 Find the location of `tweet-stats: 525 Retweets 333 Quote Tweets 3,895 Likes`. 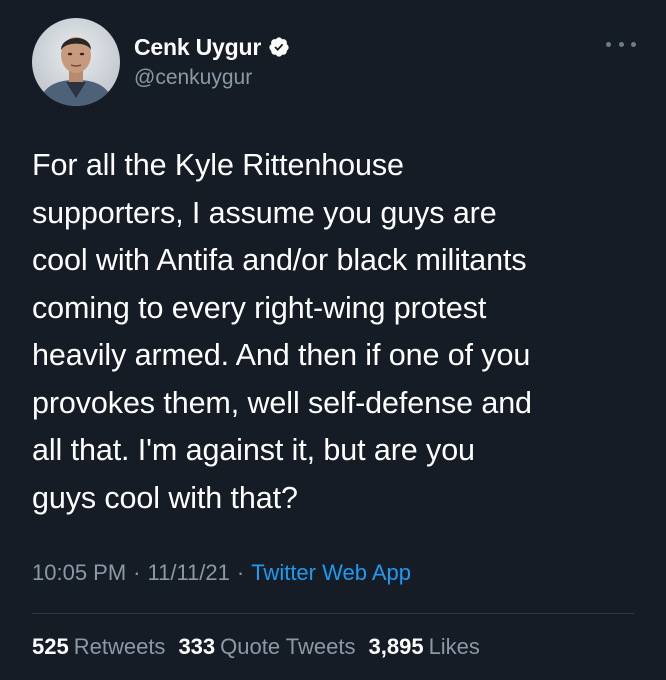

tweet-stats: 525 Retweets 333 Quote Tweets 3,895 Likes is located at coordinates (262, 647).